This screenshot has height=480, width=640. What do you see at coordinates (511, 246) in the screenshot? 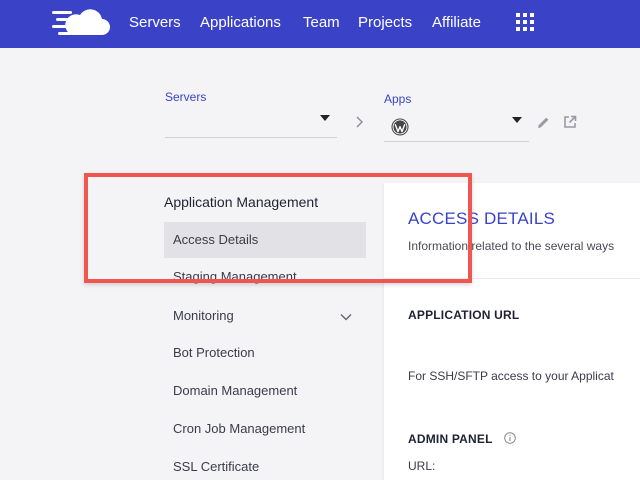
I see `page-subtitle: Information related to the several ways` at bounding box center [511, 246].